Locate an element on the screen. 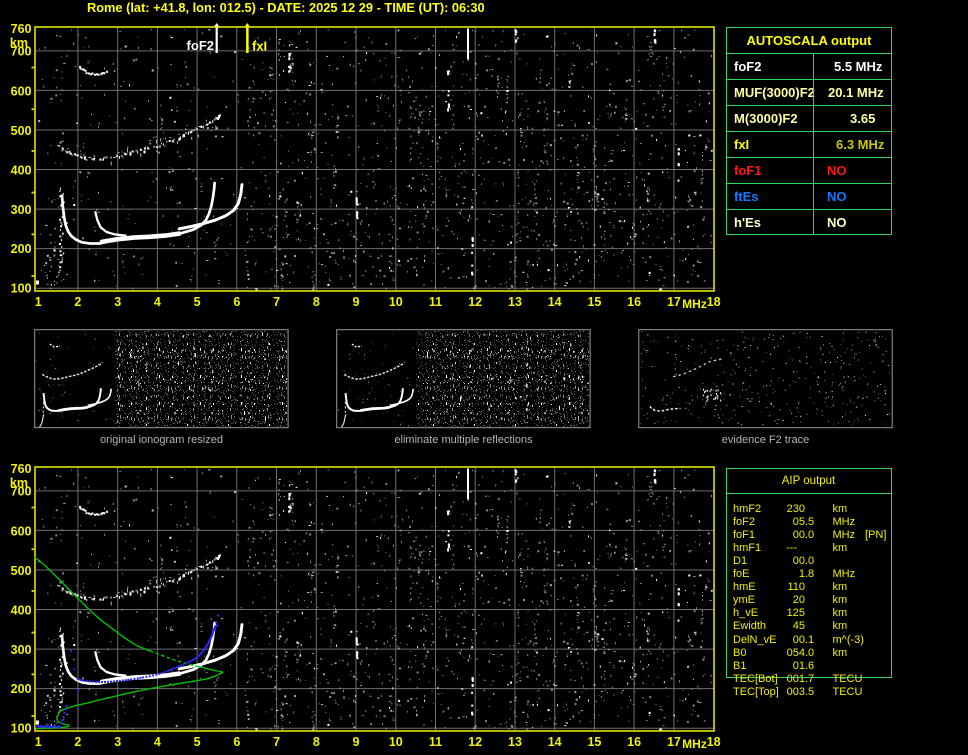 This screenshot has width=968, height=755. svg-text: fxI is located at coordinates (259, 46).